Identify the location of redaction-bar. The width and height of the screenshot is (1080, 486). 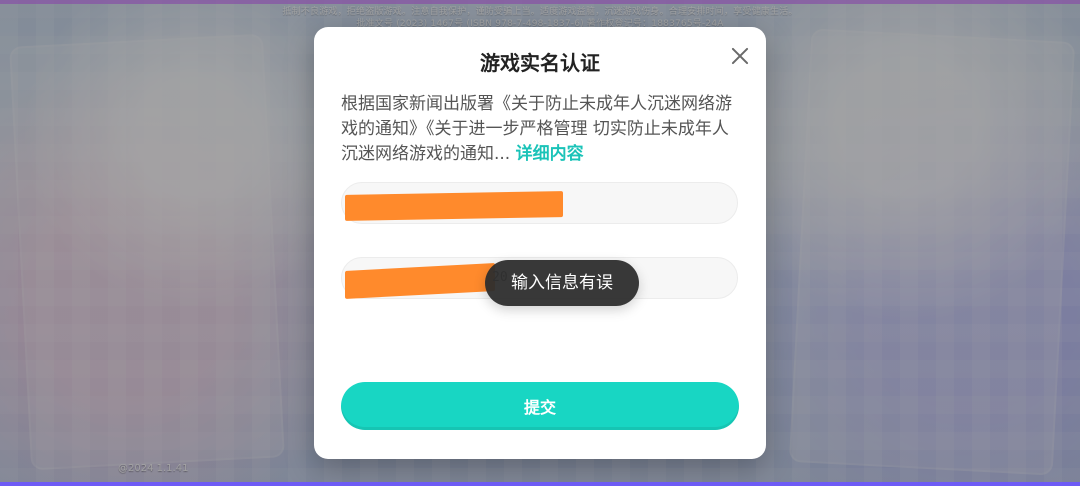
(454, 206).